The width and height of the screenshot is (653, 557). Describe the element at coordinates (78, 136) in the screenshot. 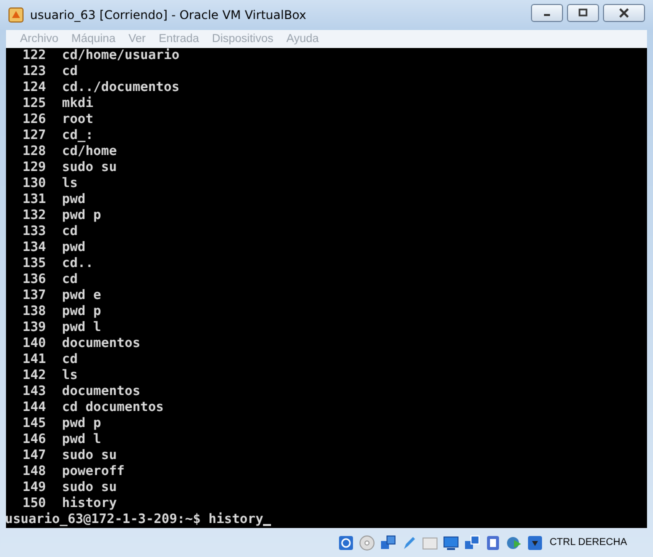

I see `history-command: cd_:` at that location.